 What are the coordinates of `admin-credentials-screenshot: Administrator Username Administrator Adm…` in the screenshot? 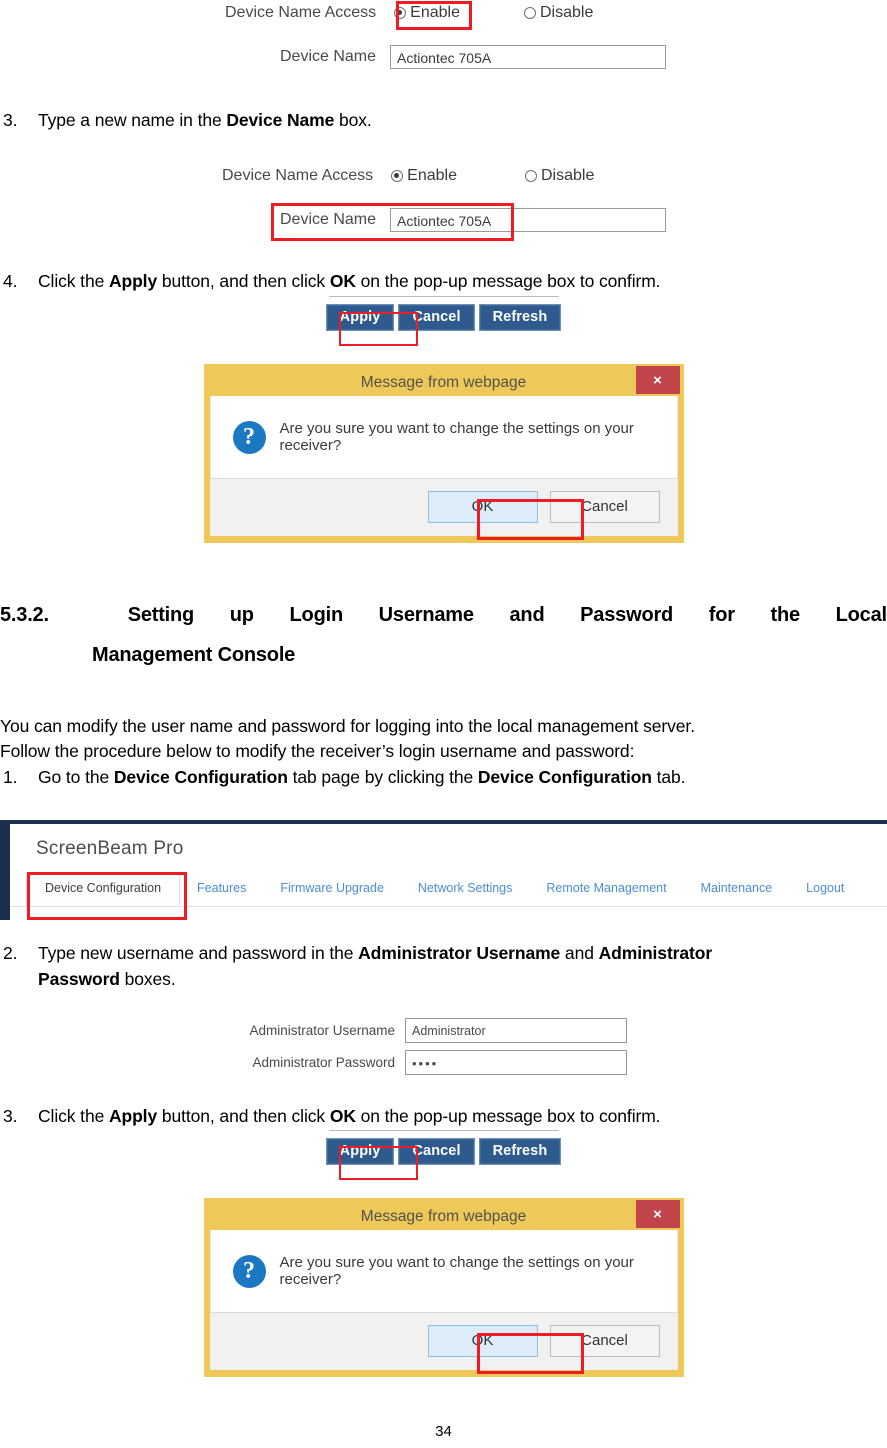 It's located at (443, 1050).